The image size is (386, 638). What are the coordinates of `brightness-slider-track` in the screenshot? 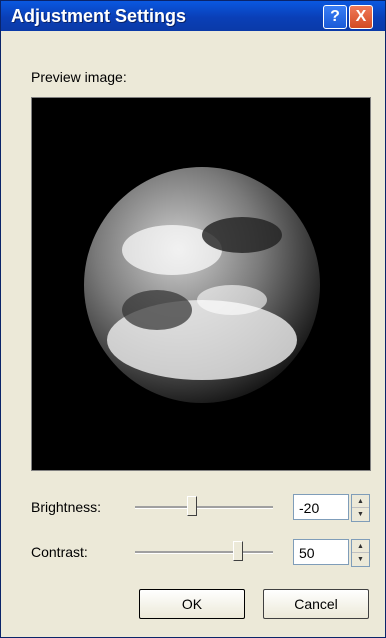 It's located at (204, 507).